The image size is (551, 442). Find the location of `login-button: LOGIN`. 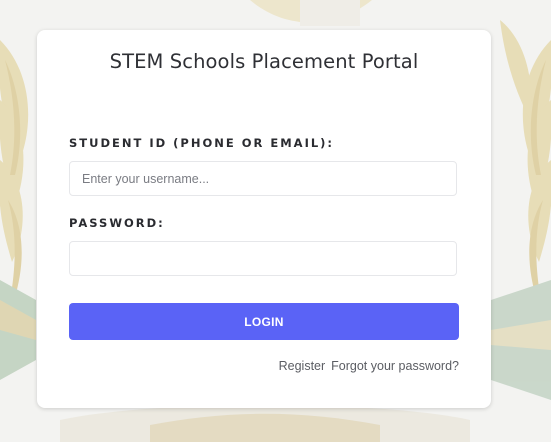

login-button: LOGIN is located at coordinates (264, 321).